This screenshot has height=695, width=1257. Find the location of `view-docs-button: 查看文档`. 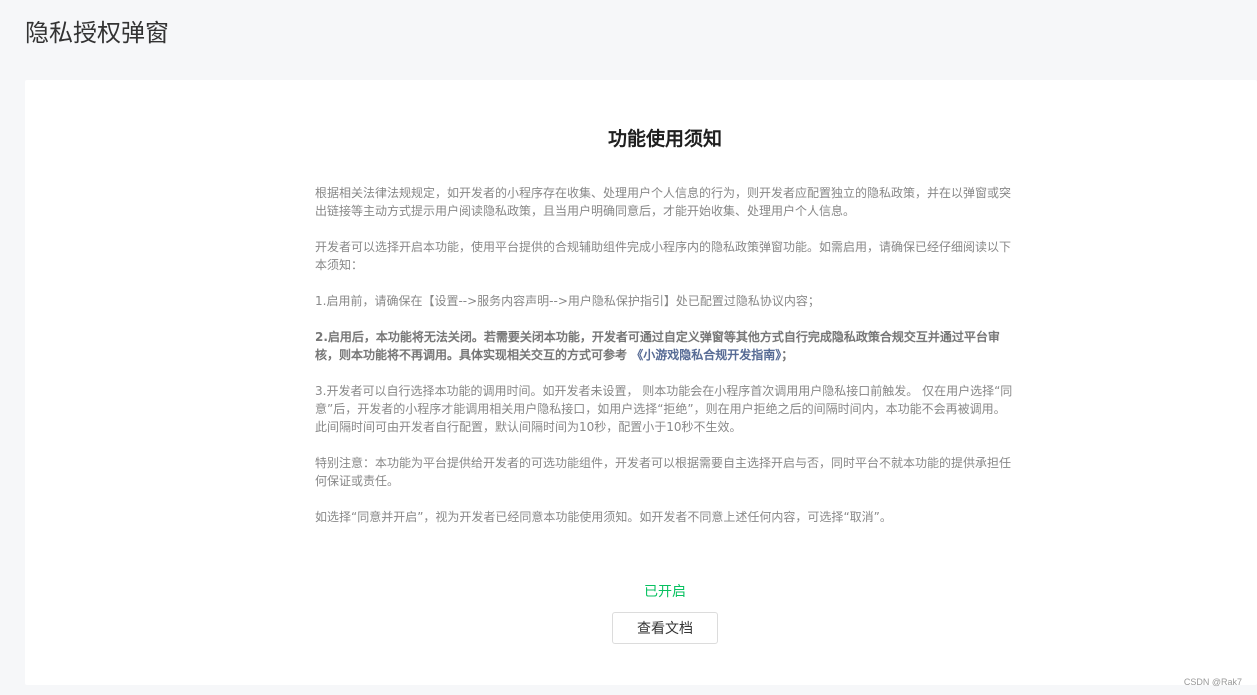

view-docs-button: 查看文档 is located at coordinates (665, 628).